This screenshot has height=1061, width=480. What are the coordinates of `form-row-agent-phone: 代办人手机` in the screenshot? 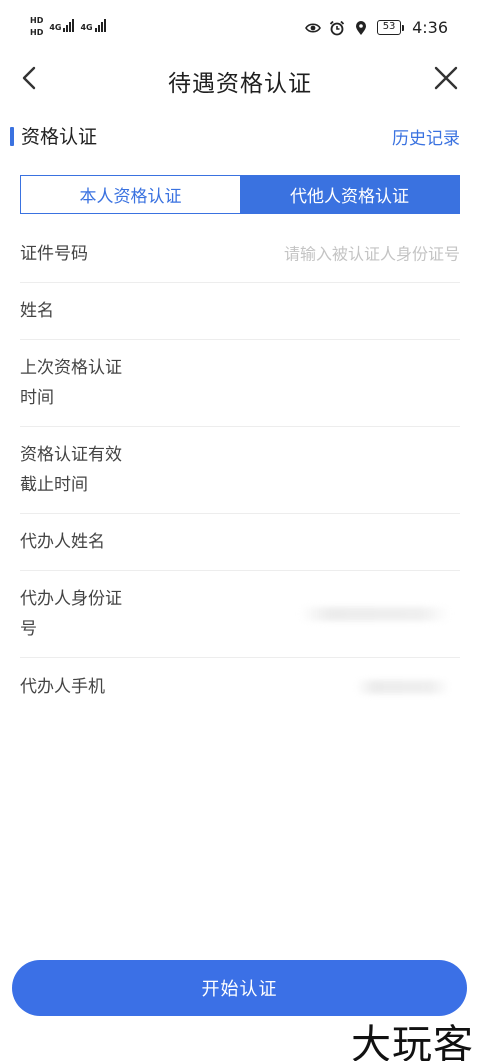 It's located at (240, 686).